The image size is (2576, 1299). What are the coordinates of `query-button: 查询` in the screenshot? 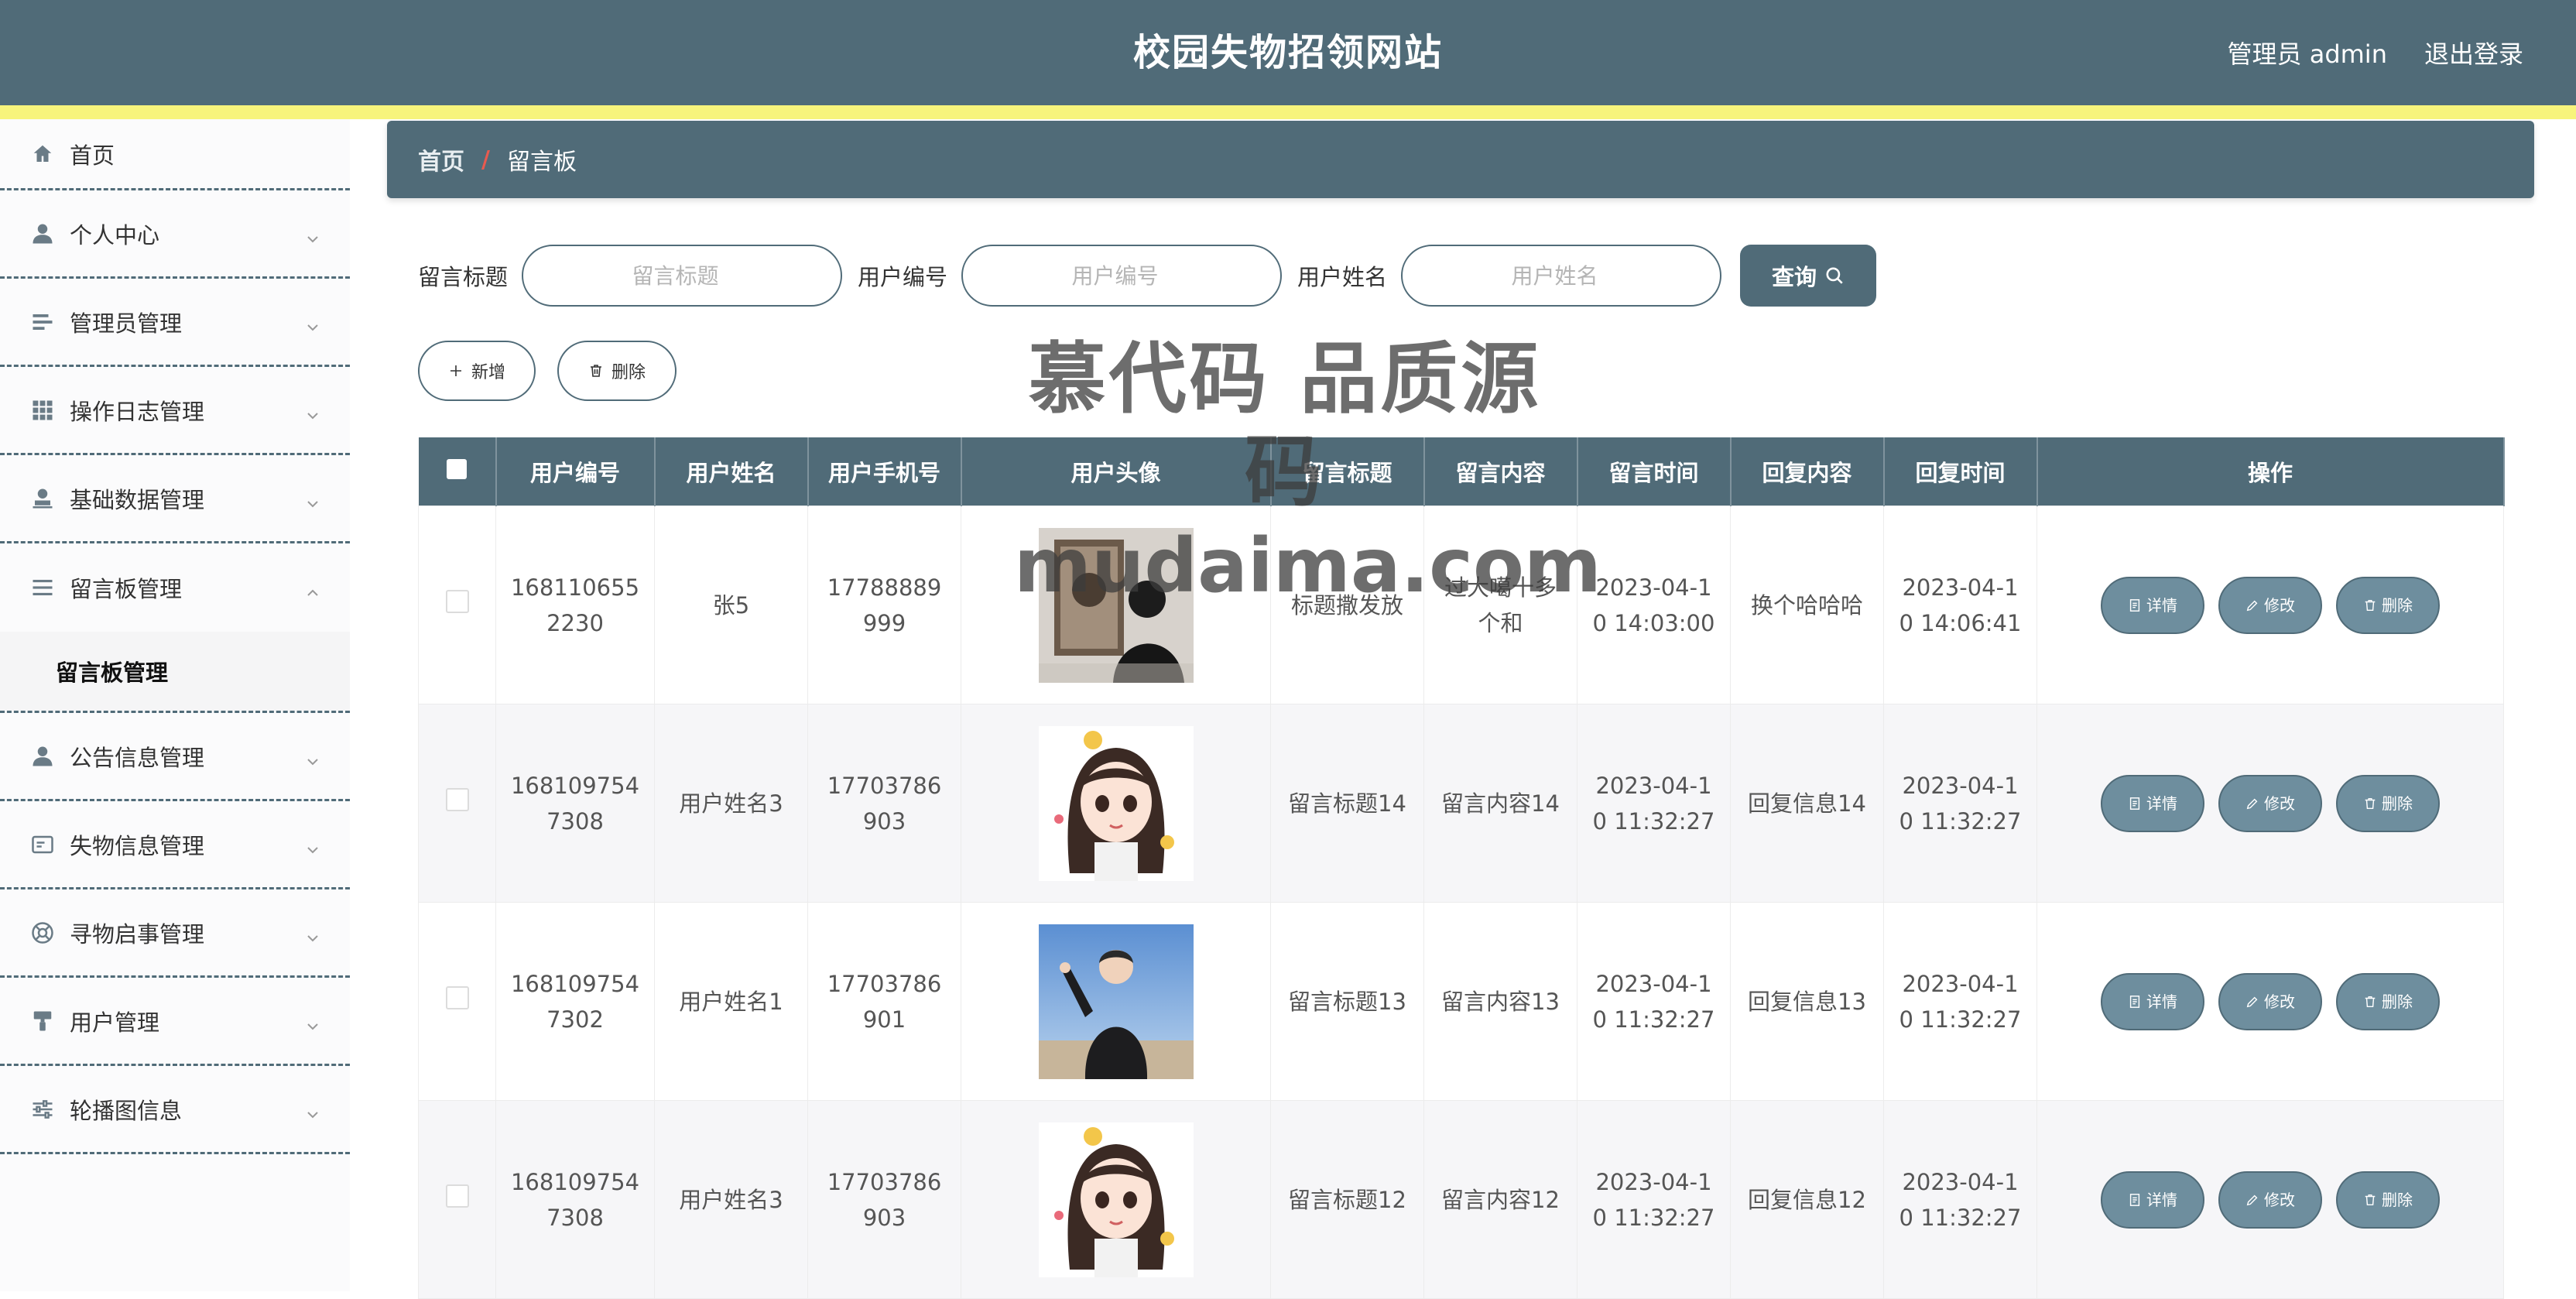 It's located at (1808, 276).